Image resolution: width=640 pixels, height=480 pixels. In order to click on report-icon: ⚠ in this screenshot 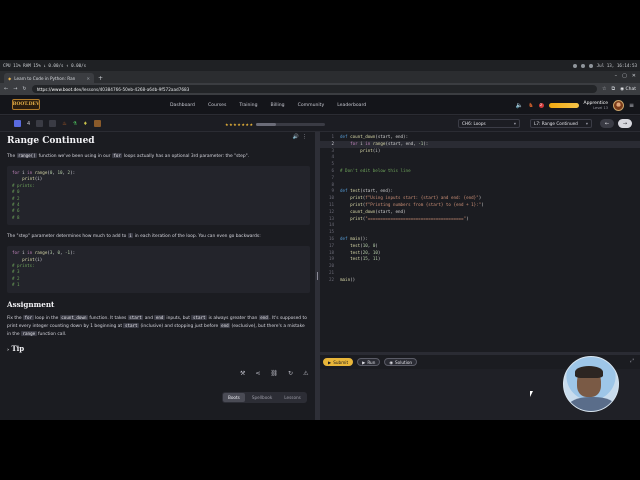, I will do `click(305, 373)`.